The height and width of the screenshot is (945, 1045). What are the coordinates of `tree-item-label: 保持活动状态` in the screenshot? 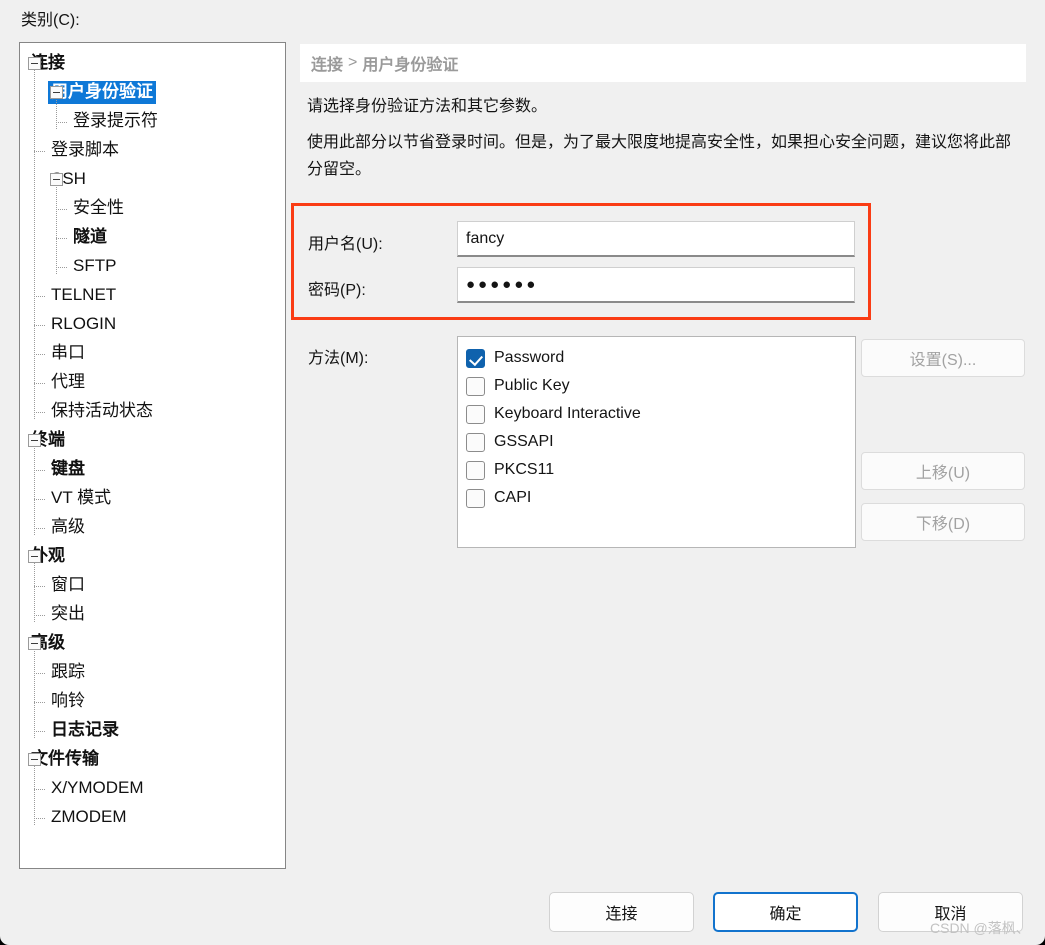 It's located at (102, 410).